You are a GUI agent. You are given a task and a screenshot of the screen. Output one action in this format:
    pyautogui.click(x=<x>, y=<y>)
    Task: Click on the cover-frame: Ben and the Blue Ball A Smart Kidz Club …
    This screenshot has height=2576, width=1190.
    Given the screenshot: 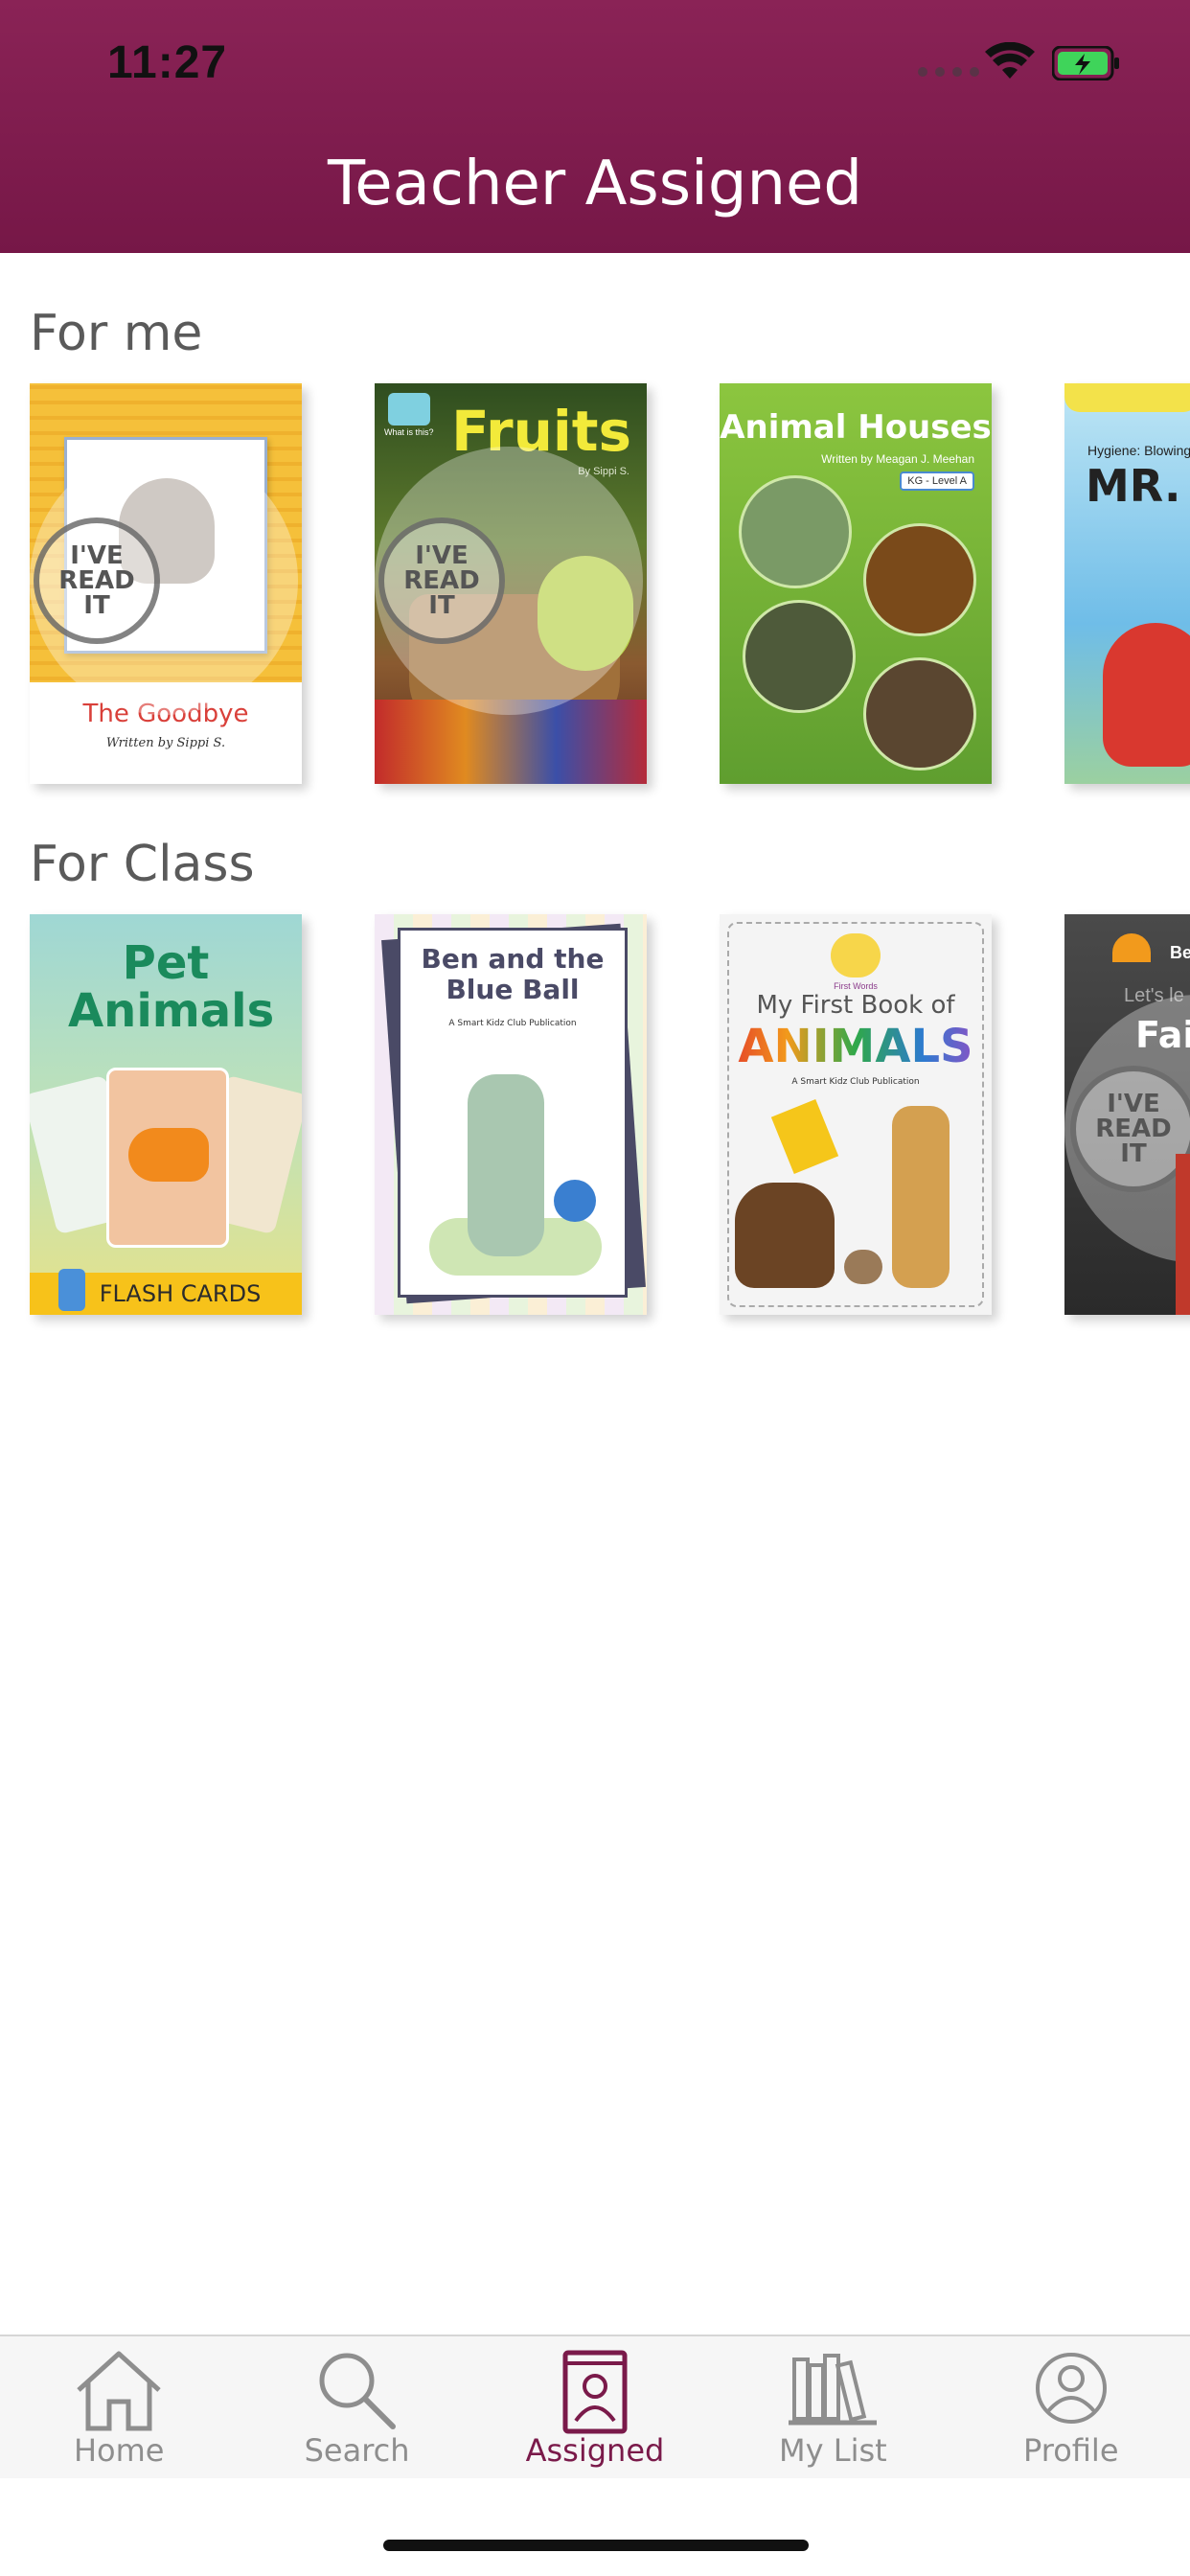 What is the action you would take?
    pyautogui.click(x=513, y=1113)
    